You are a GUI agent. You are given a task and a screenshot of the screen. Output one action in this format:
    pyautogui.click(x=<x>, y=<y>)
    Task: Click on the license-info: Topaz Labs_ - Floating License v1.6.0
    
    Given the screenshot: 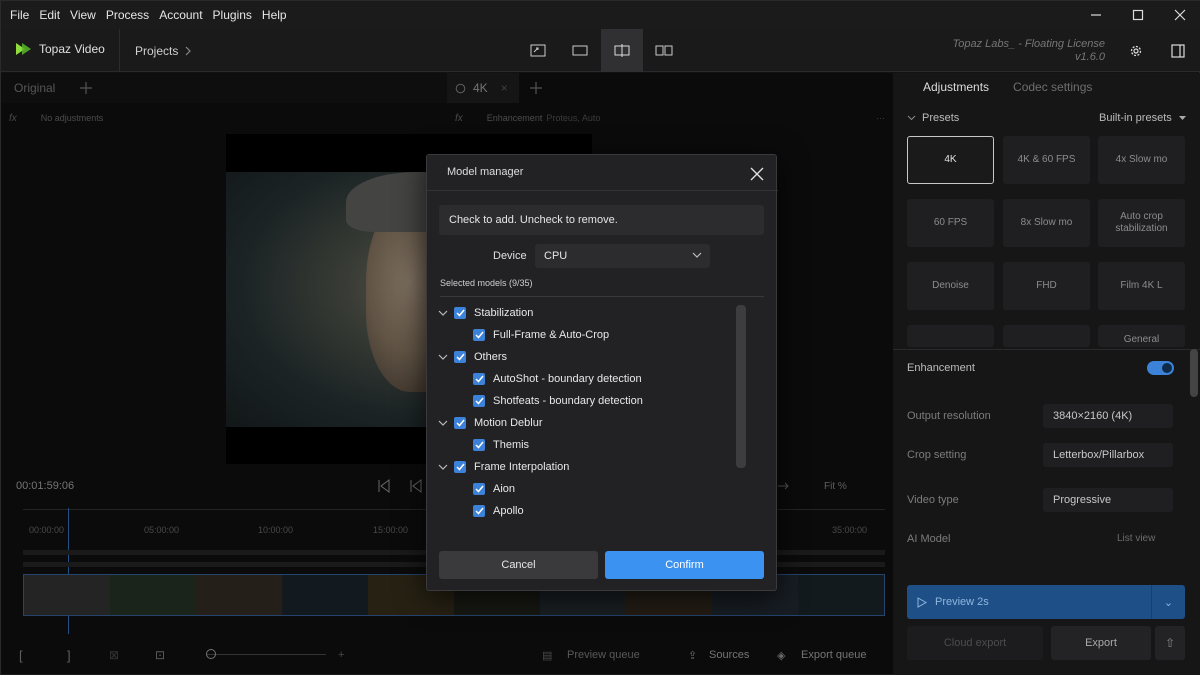 What is the action you would take?
    pyautogui.click(x=1029, y=51)
    